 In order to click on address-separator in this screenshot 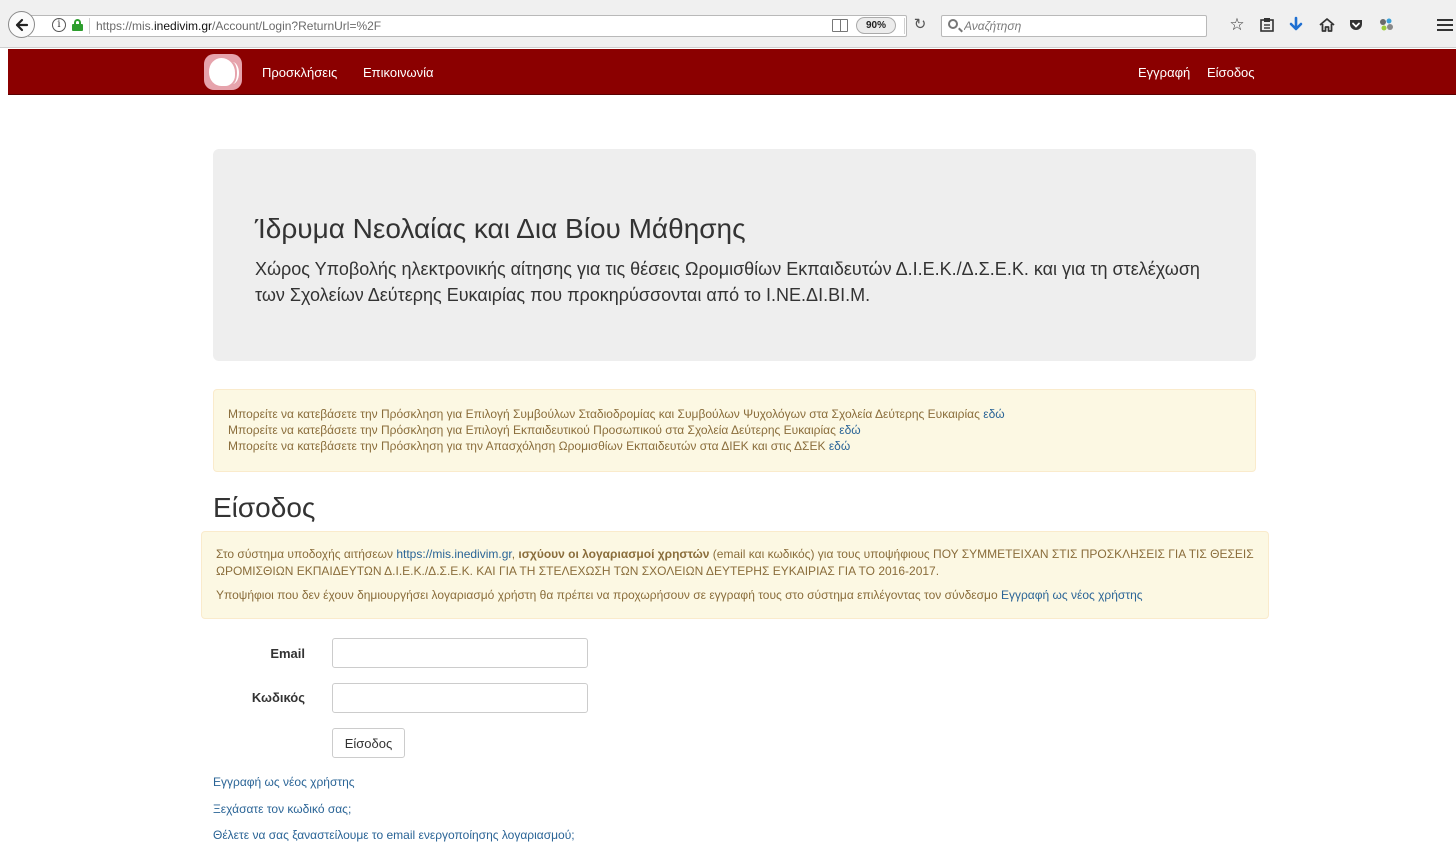, I will do `click(89, 26)`.